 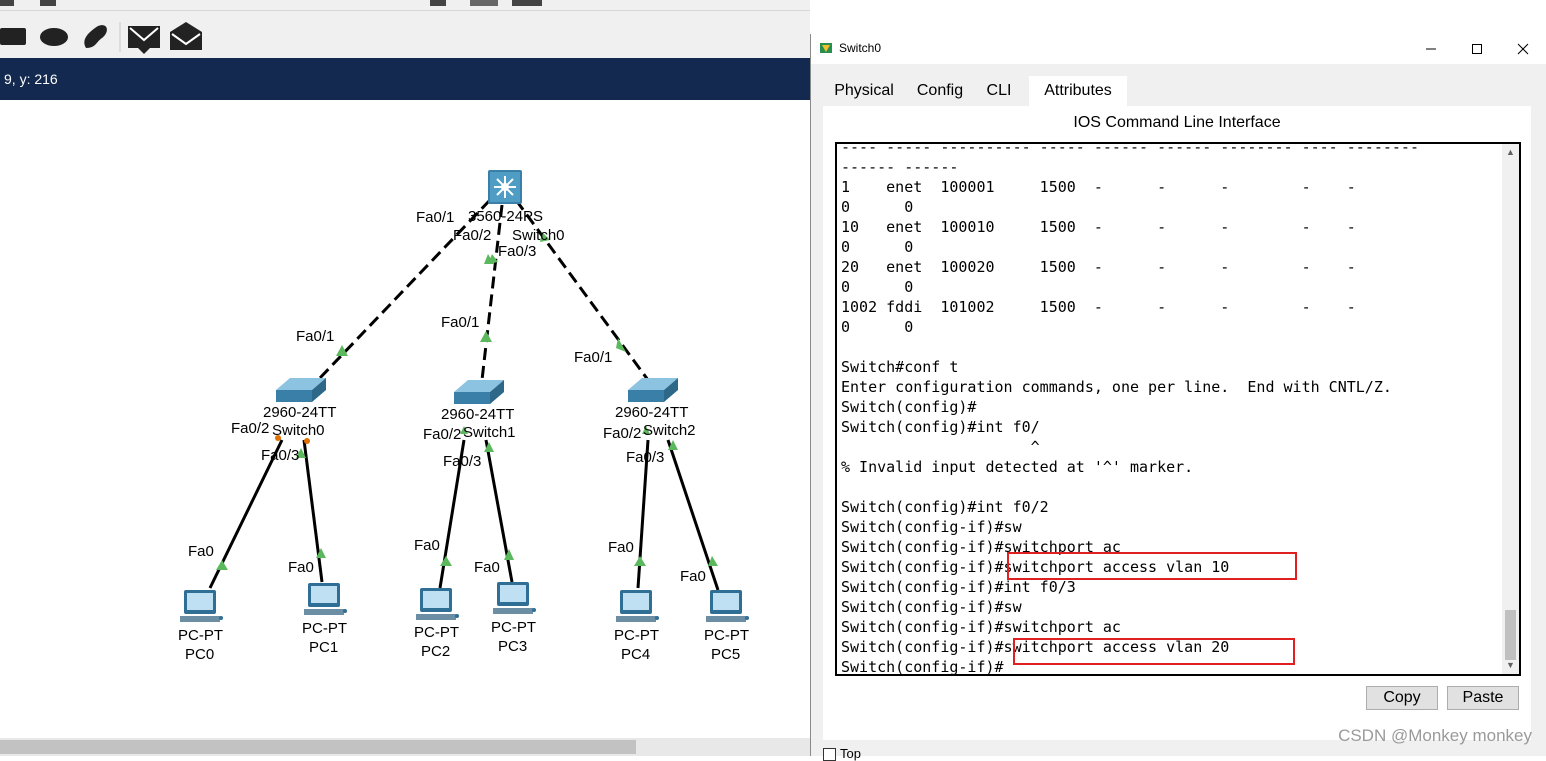 What do you see at coordinates (301, 390) in the screenshot?
I see `access-switch-0-icon` at bounding box center [301, 390].